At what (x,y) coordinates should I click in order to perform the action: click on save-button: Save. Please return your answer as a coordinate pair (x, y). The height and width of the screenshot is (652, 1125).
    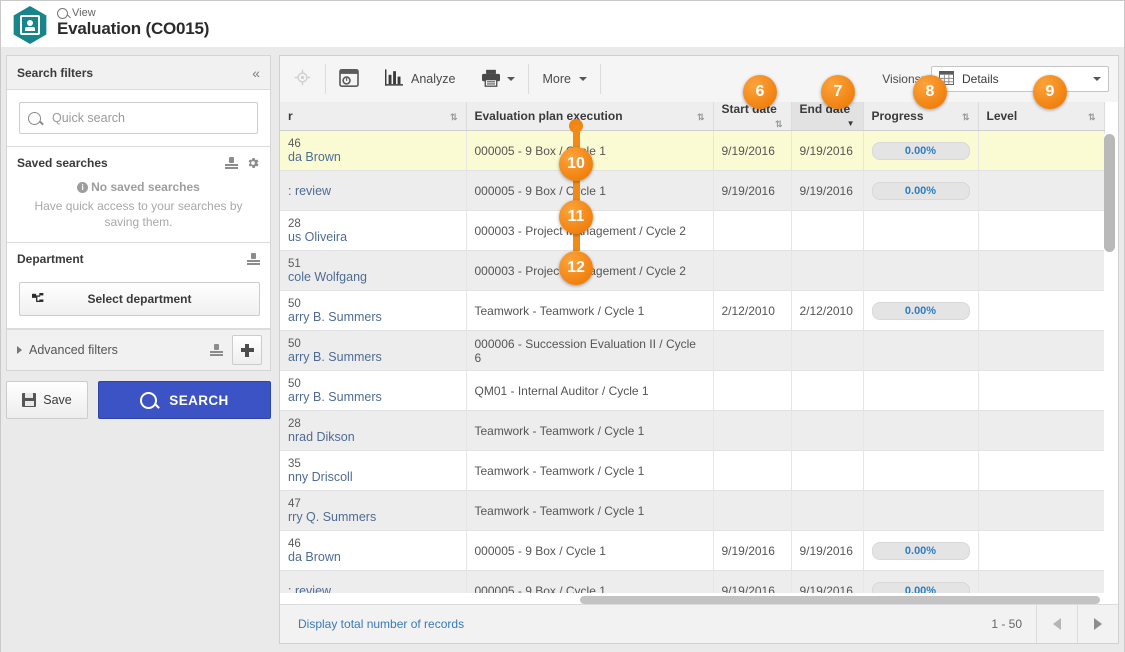
    Looking at the image, I should click on (47, 400).